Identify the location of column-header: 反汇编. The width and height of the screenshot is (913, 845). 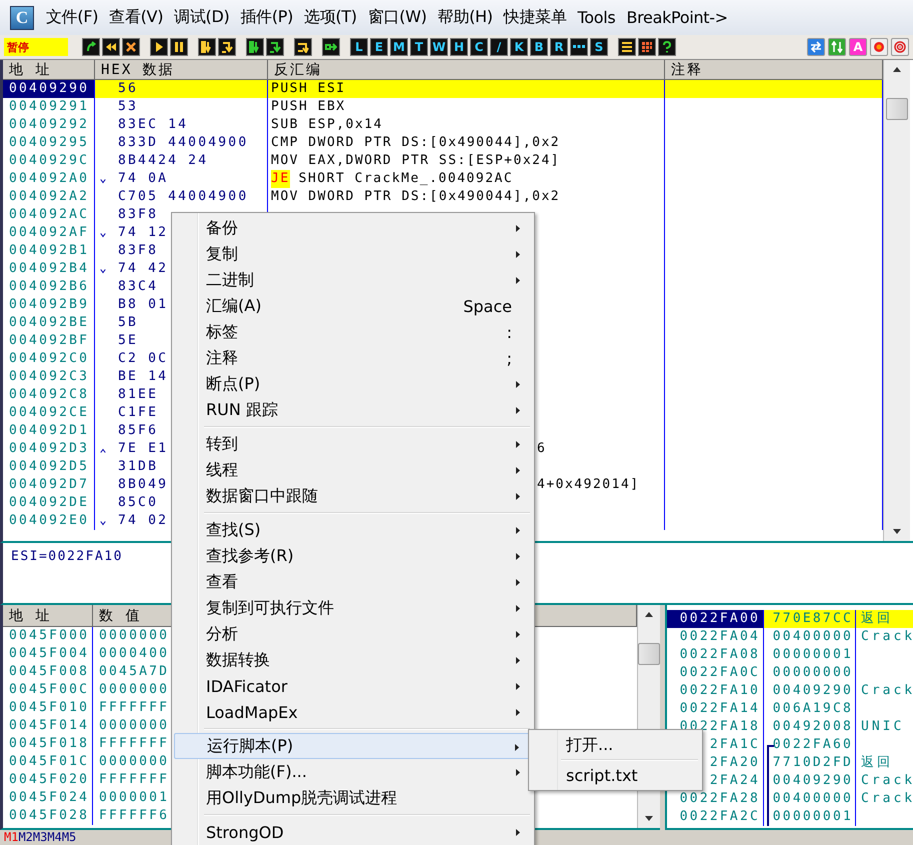
(466, 70).